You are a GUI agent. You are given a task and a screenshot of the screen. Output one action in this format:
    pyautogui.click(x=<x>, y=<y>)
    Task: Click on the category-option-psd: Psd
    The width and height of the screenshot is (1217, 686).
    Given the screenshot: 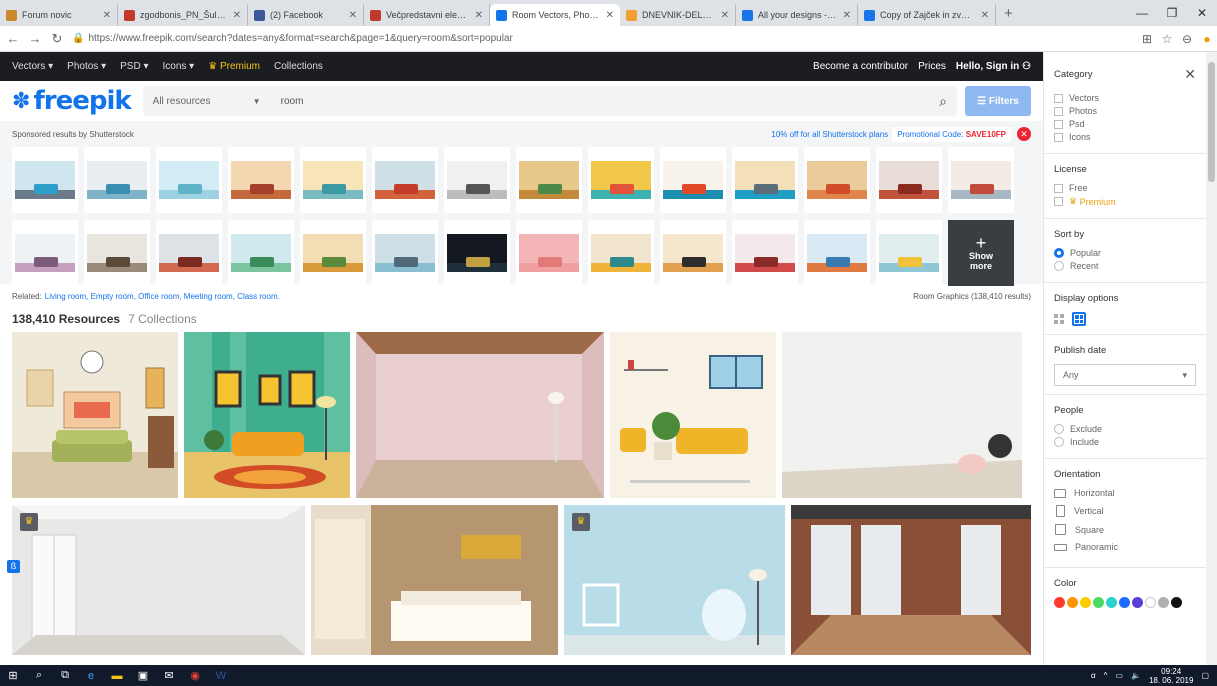 What is the action you would take?
    pyautogui.click(x=1125, y=124)
    